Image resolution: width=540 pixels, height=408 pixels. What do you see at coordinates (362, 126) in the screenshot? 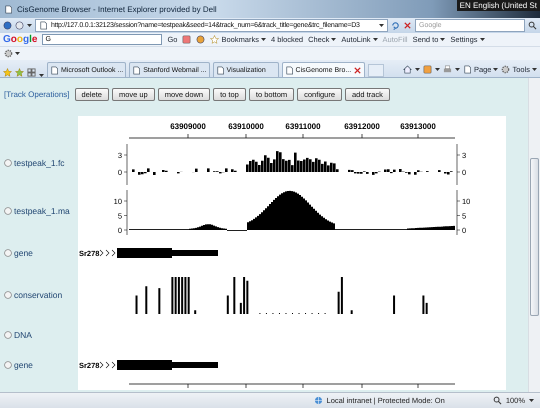
I see `coordinate-label: 63912000` at bounding box center [362, 126].